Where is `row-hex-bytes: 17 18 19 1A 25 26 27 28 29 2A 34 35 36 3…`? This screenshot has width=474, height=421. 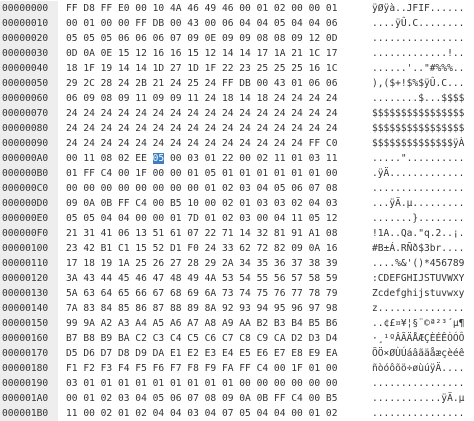
row-hex-bytes: 17 18 19 1A 25 26 27 28 29 2A 34 35 36 3… is located at coordinates (216, 263).